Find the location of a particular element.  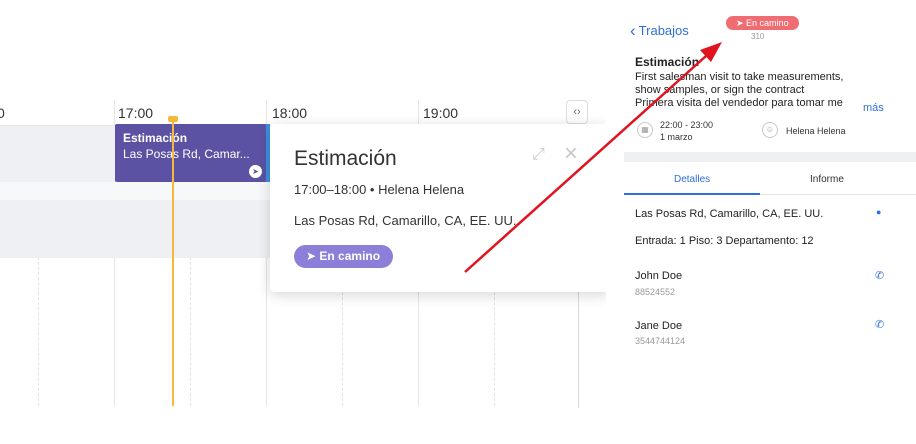

job-code: 310 is located at coordinates (758, 36).